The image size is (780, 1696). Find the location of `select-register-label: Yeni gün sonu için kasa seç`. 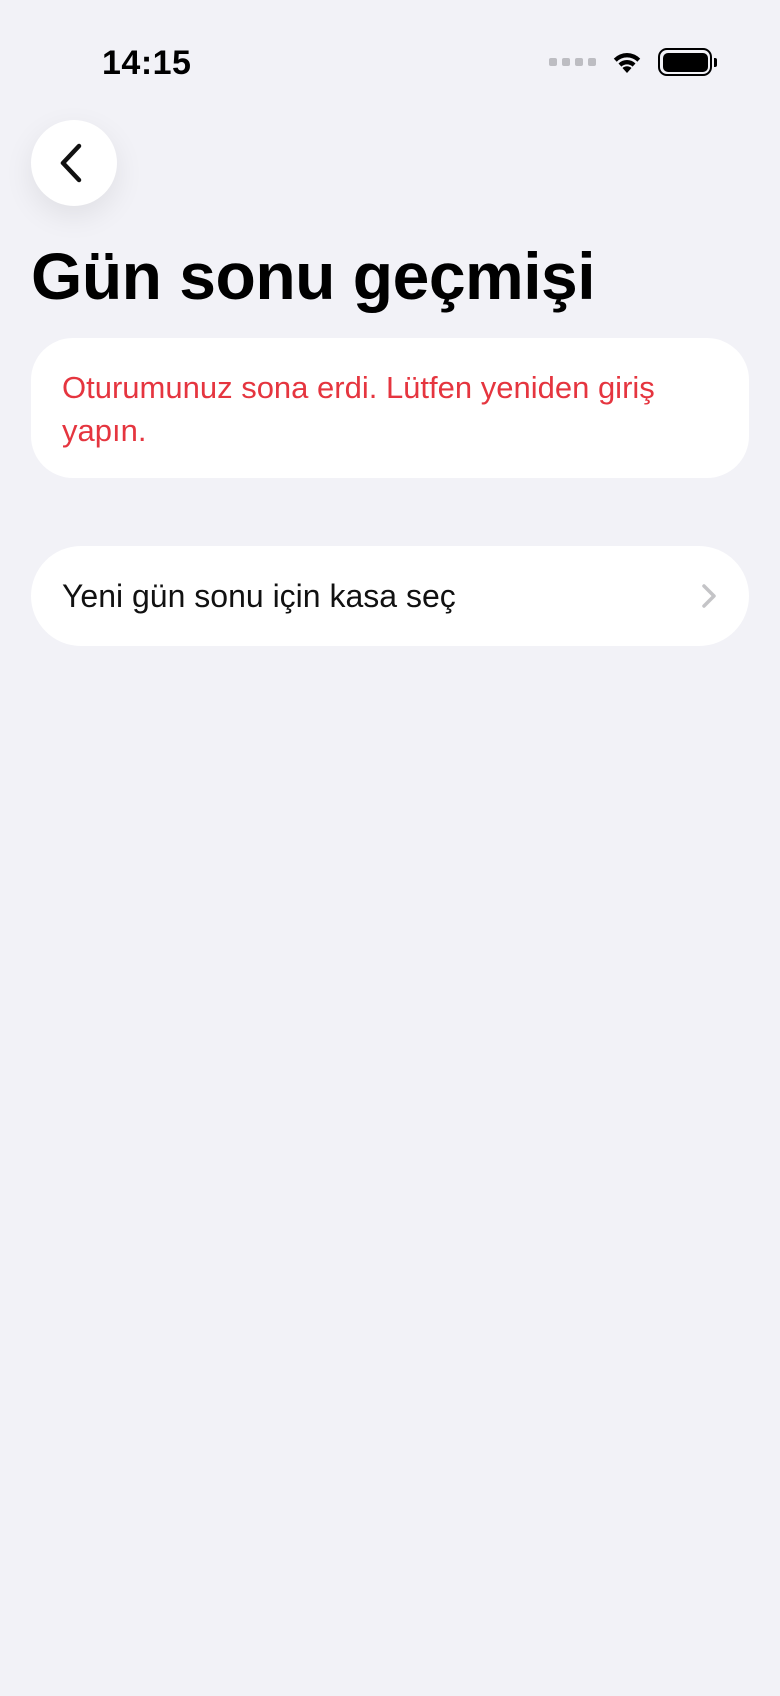

select-register-label: Yeni gün sonu için kasa seç is located at coordinates (259, 595).